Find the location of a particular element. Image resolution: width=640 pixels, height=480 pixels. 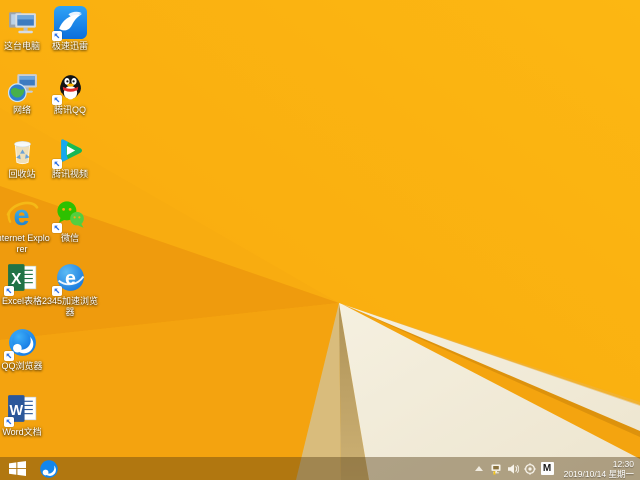

windows-logo-icon is located at coordinates (17, 468).